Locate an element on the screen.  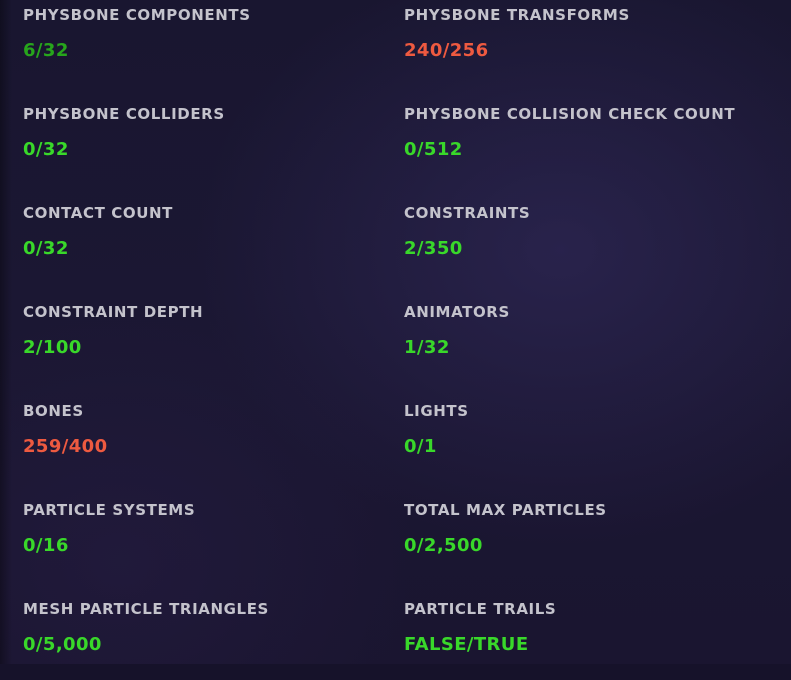
stat-total-max-particles: TOTAL MAX PARTICLES 0/2,500 is located at coordinates (584, 541).